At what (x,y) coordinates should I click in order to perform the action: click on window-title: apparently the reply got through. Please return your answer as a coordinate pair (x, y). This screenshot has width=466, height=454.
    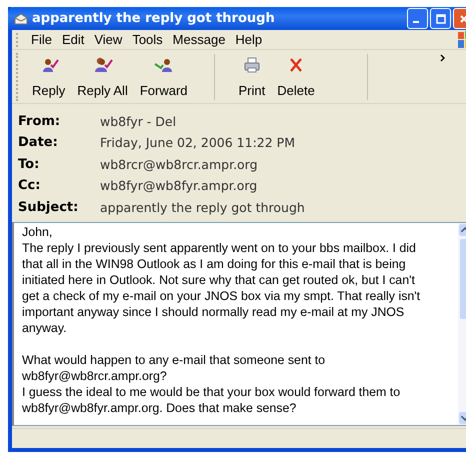
    Looking at the image, I should click on (154, 18).